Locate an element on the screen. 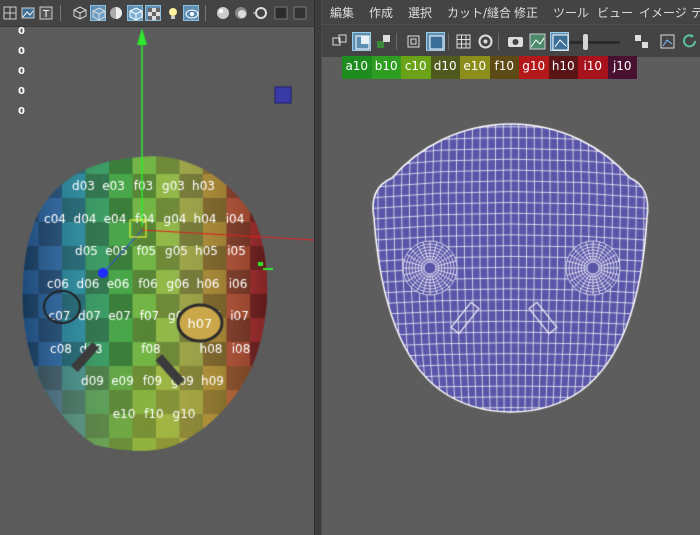  menu-tools: ツール is located at coordinates (571, 12).